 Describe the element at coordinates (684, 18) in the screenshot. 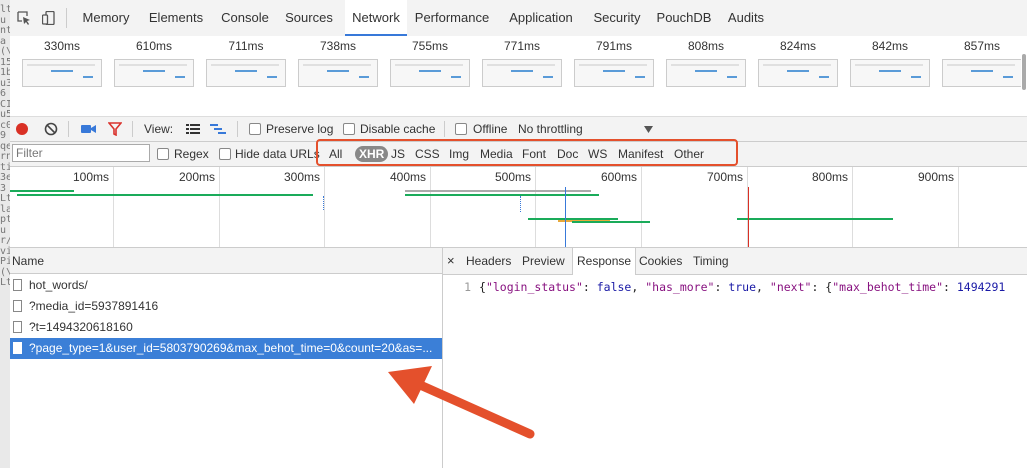

I see `tab-pouchdb: PouchDB` at that location.